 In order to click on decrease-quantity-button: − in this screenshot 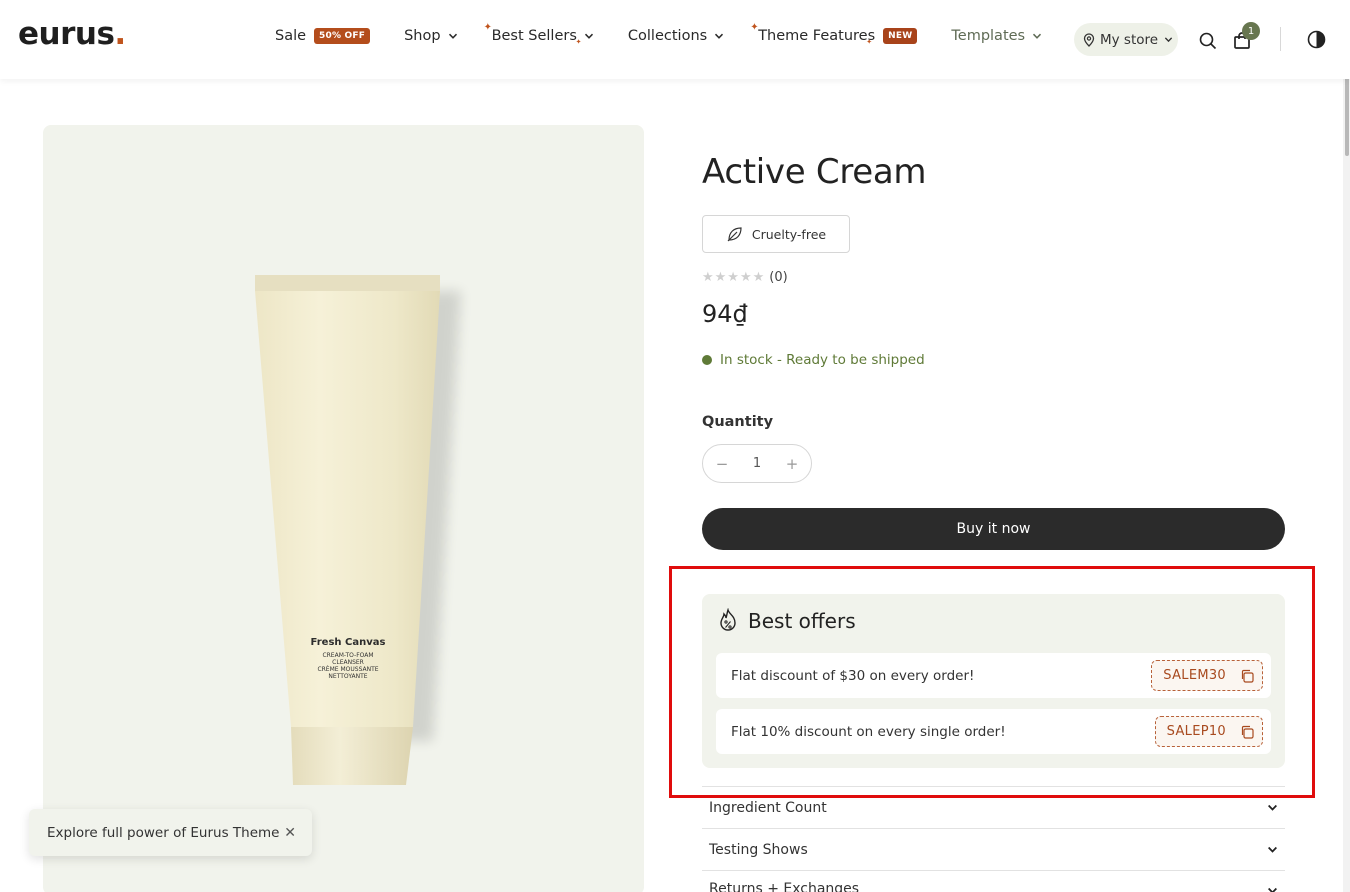, I will do `click(722, 464)`.